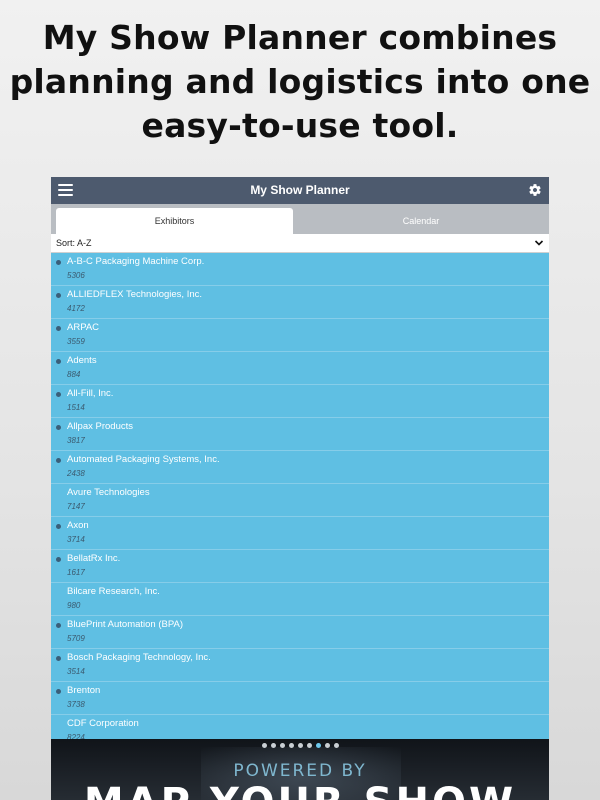 The height and width of the screenshot is (800, 600). I want to click on exhibitor-name: BellatRx Inc., so click(94, 558).